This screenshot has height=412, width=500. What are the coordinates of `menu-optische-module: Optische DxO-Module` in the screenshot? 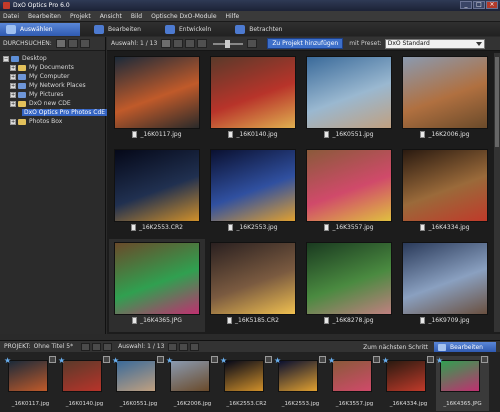 It's located at (183, 16).